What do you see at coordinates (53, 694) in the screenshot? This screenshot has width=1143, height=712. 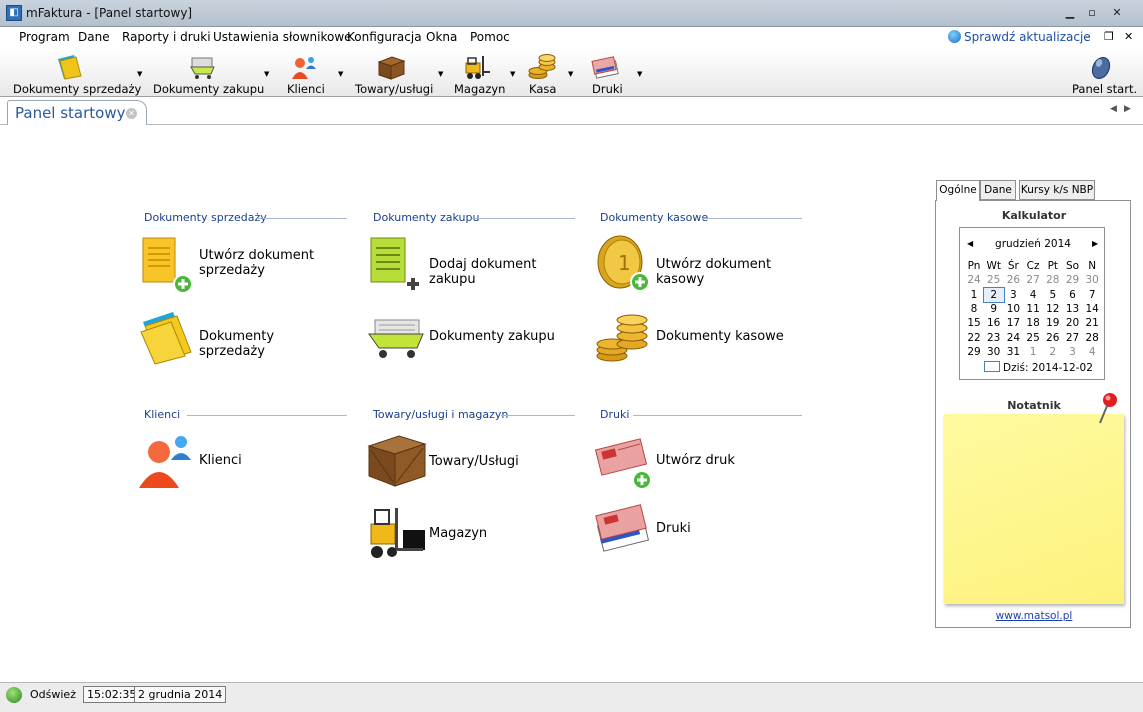 I see `refresh-label: Odśwież` at bounding box center [53, 694].